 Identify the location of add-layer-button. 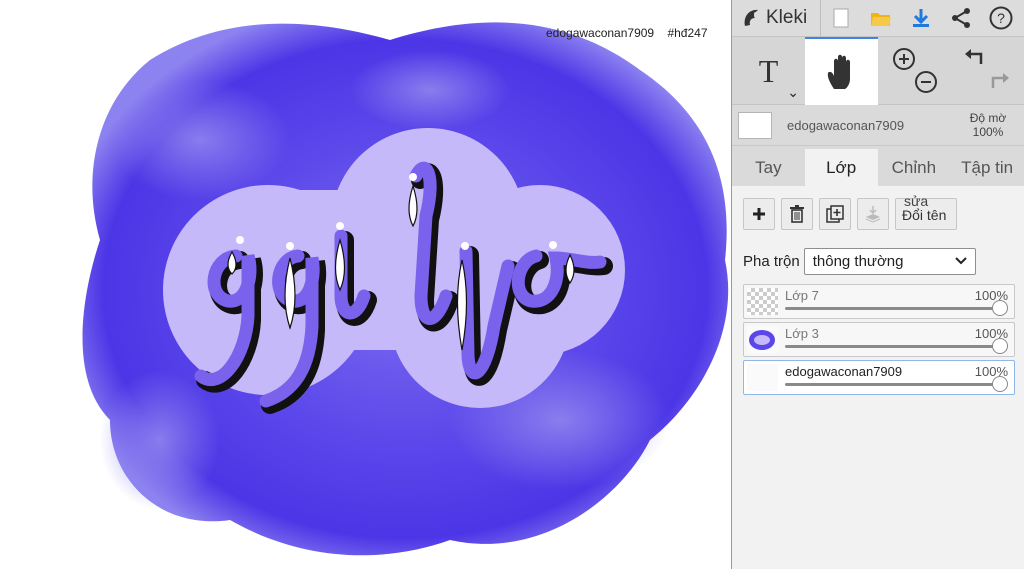
(759, 214).